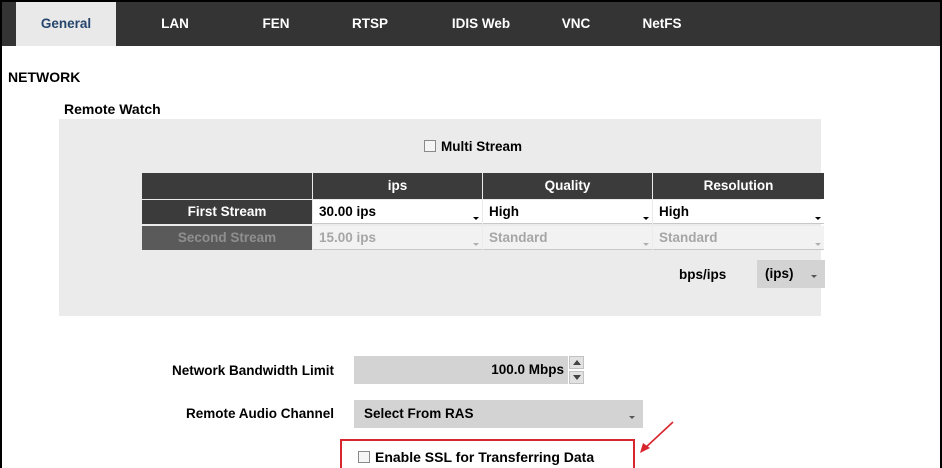 This screenshot has height=468, width=942. What do you see at coordinates (461, 370) in the screenshot?
I see `network-bandwidth-limit-field: 100.0 Mbps` at bounding box center [461, 370].